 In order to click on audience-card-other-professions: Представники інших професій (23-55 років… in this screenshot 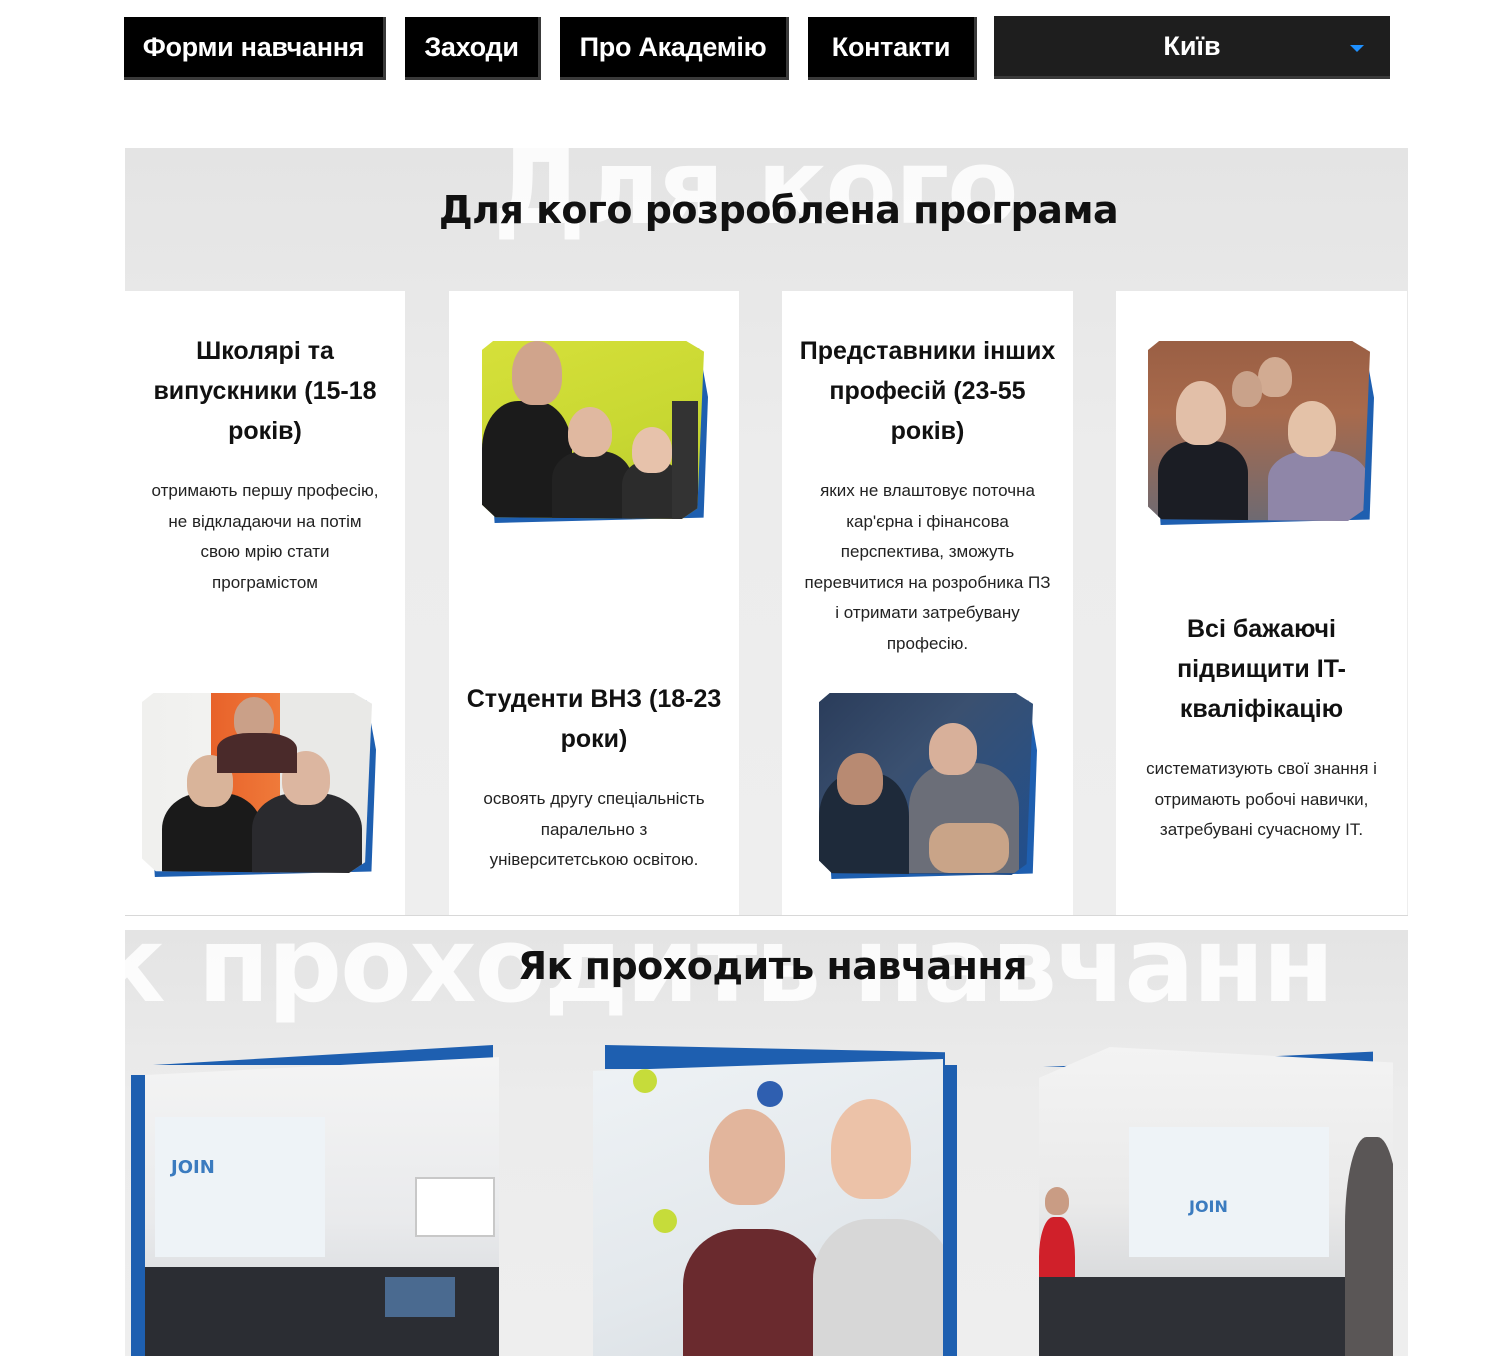, I will do `click(927, 603)`.